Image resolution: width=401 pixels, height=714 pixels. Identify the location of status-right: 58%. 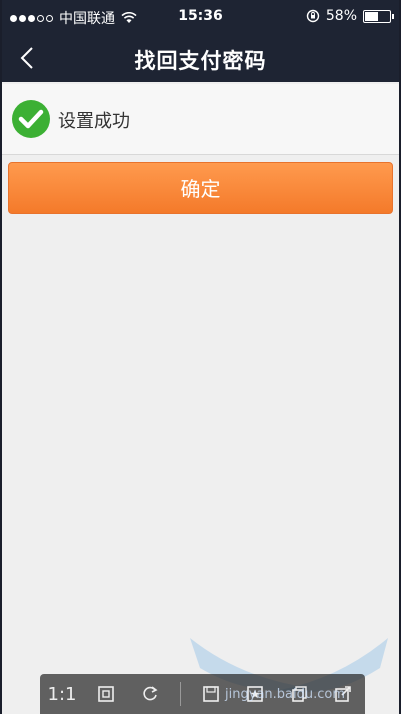
(350, 16).